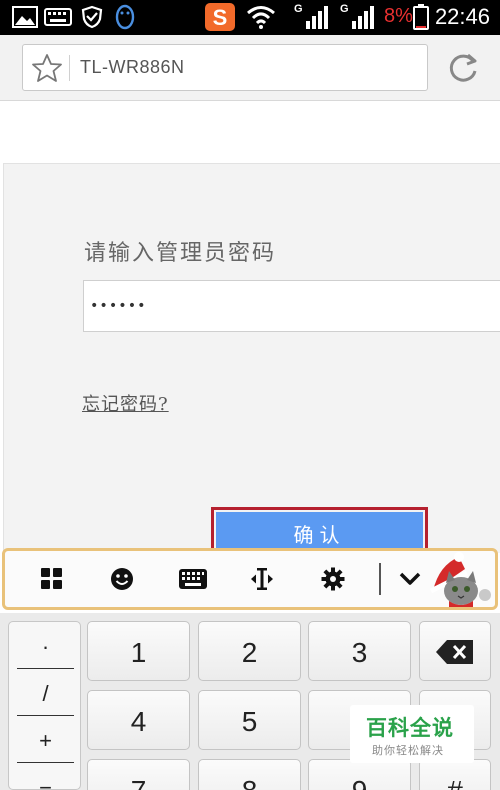 The image size is (500, 790). I want to click on sogou-input-icon: S, so click(220, 17).